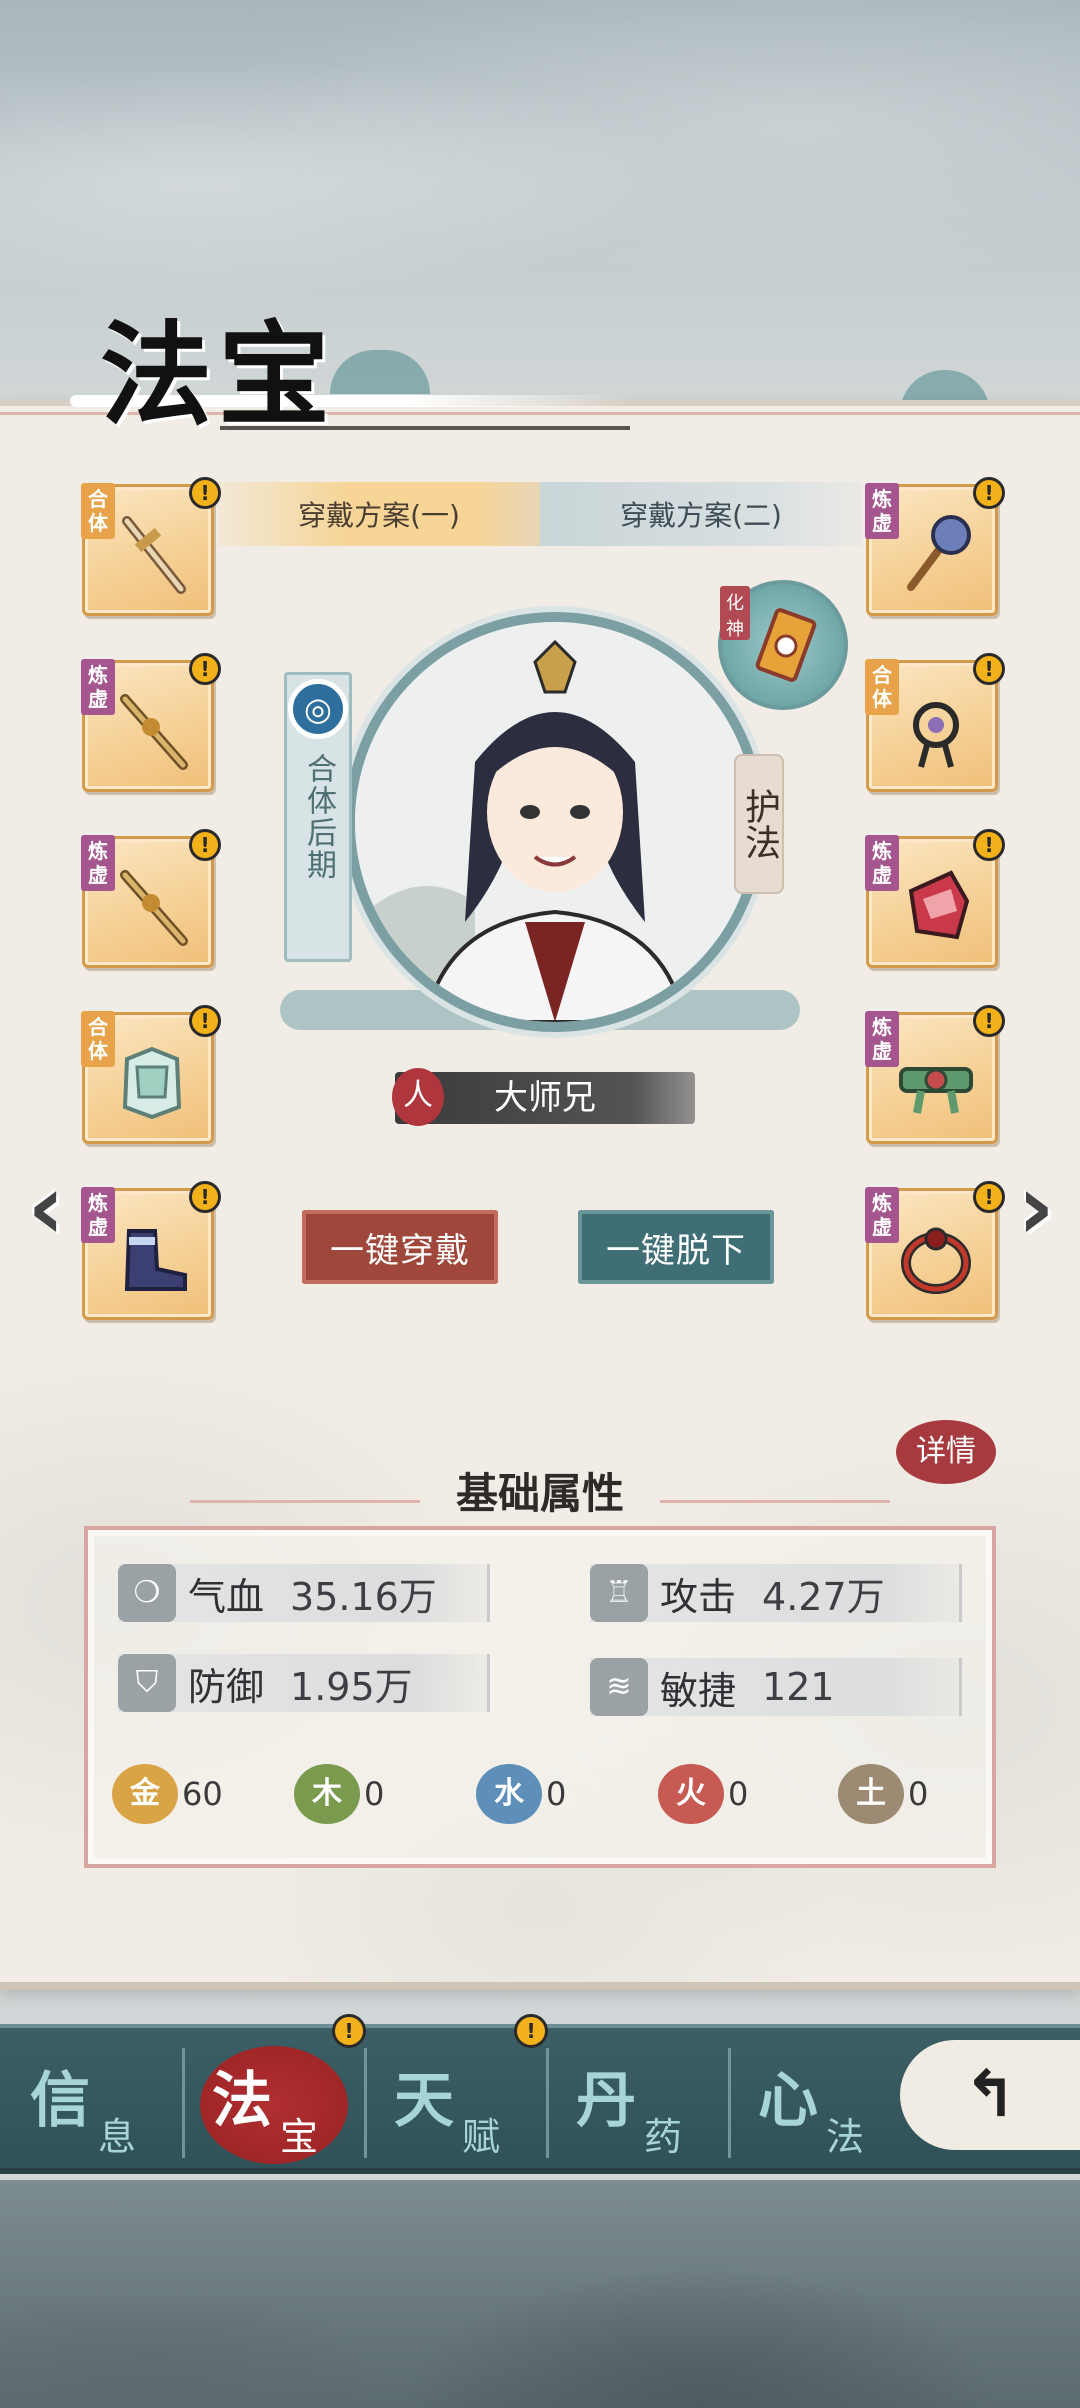 This screenshot has width=1080, height=2408. I want to click on stat-agility: ≋ 敏捷 121, so click(776, 1687).